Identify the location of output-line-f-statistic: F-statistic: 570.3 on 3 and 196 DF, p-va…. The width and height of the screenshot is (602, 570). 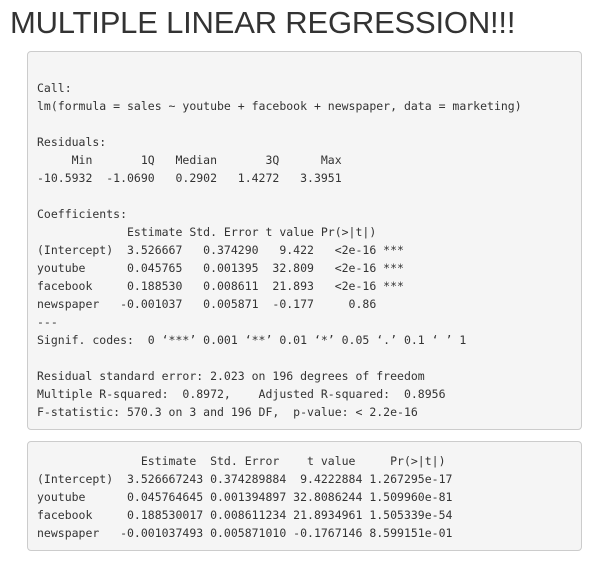
(227, 412).